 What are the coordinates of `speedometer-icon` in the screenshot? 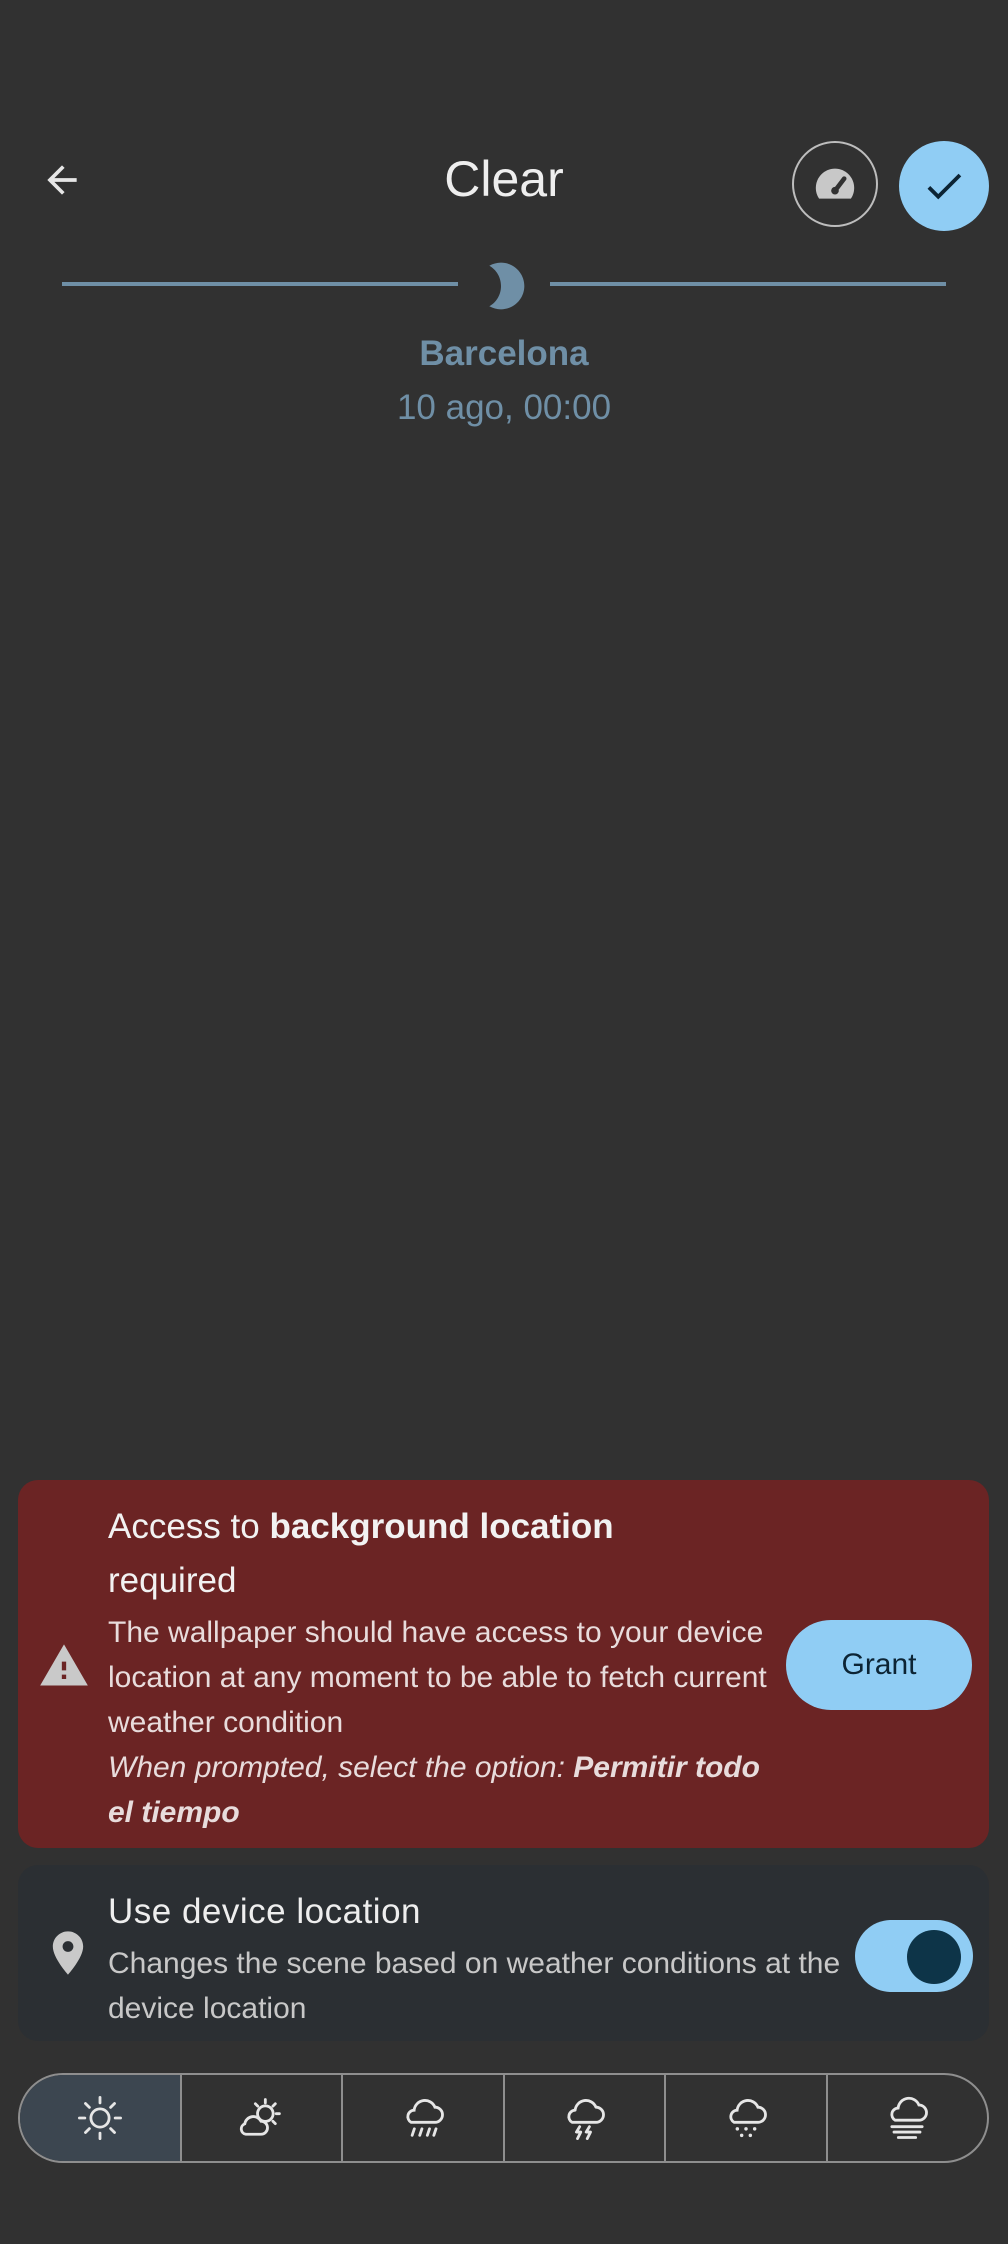 It's located at (835, 184).